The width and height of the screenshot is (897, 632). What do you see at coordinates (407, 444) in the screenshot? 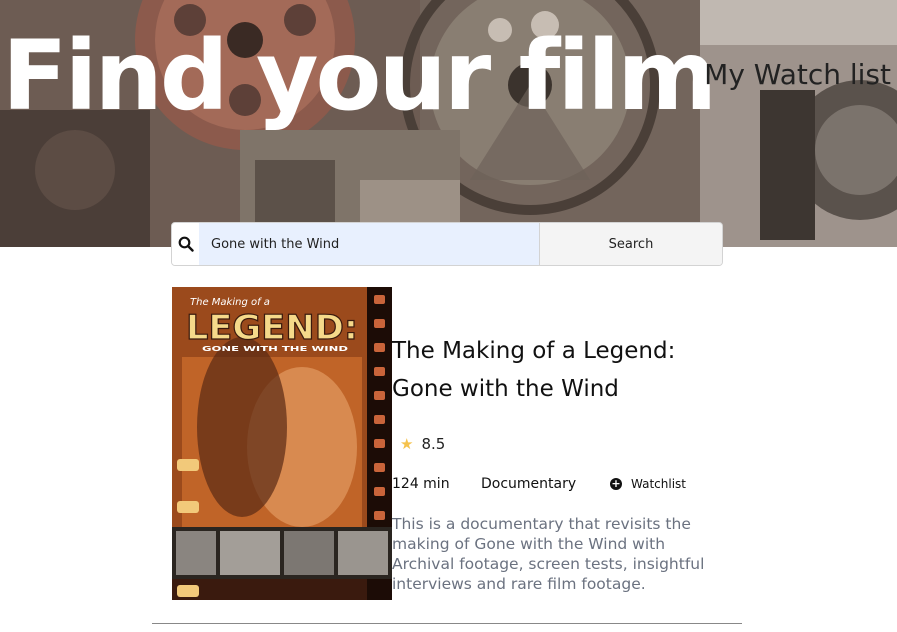
I see `star-icon: ★` at bounding box center [407, 444].